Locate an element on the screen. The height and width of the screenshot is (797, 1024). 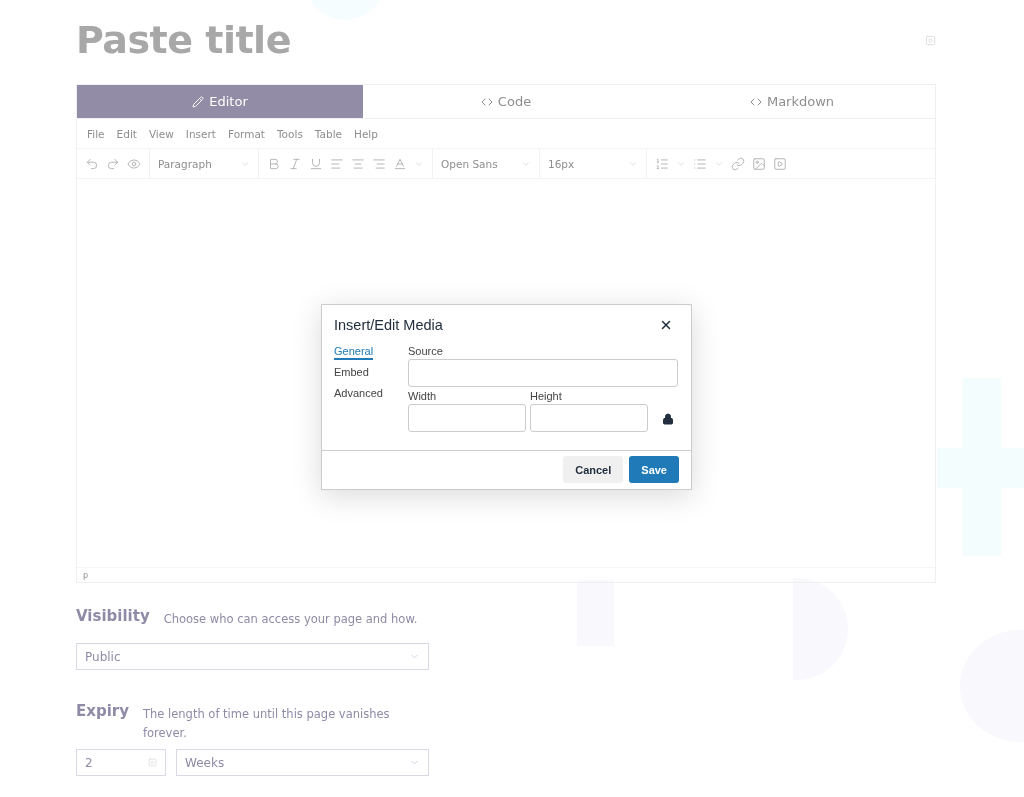
width-field is located at coordinates (467, 418).